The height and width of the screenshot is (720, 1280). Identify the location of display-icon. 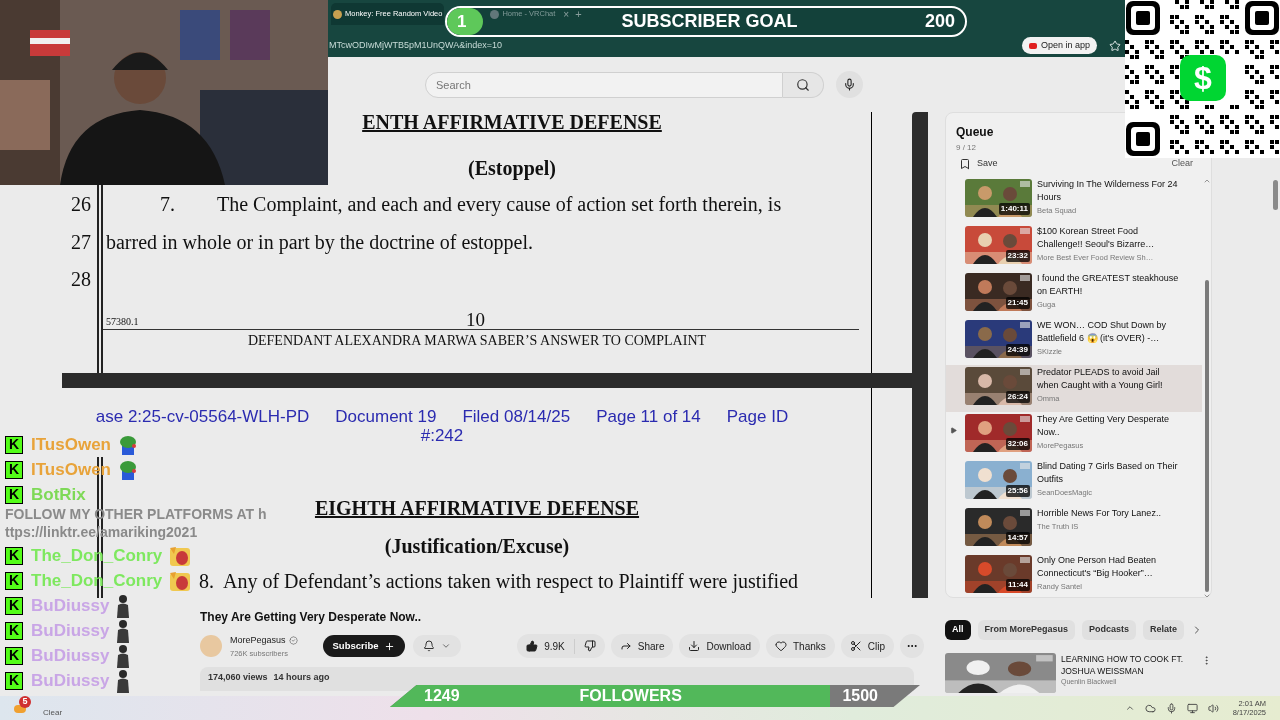
(1192, 708).